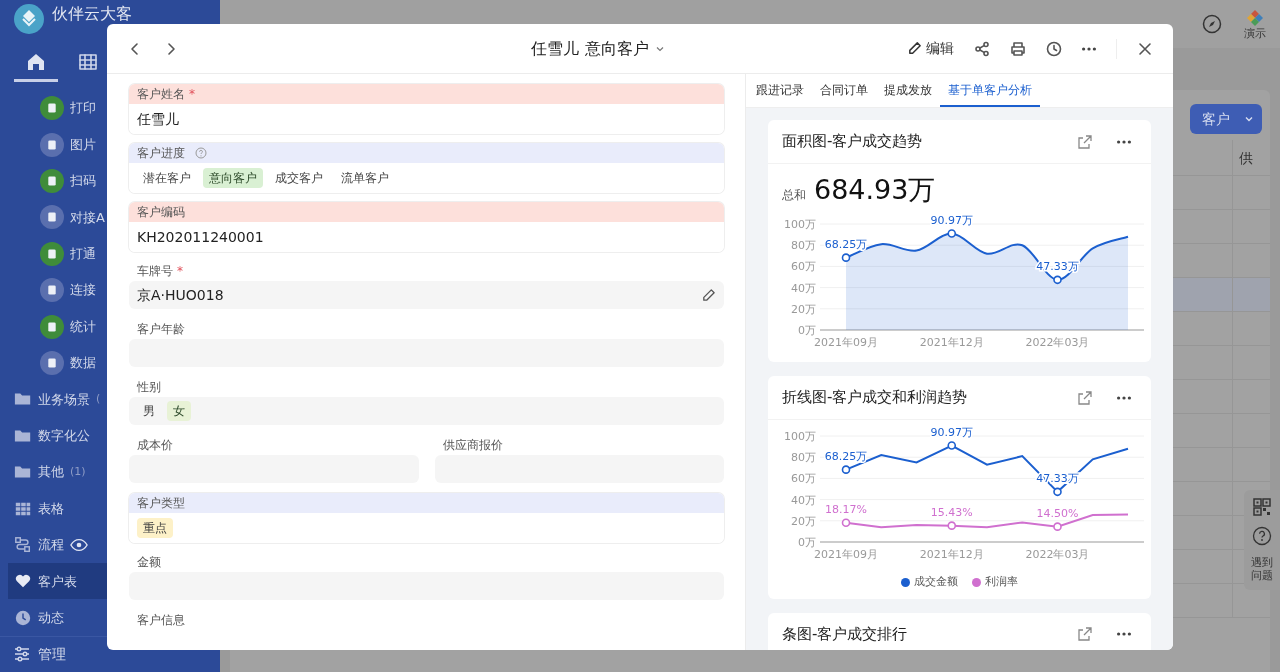 This screenshot has width=1280, height=672. What do you see at coordinates (155, 271) in the screenshot?
I see `field-label: 车牌号` at bounding box center [155, 271].